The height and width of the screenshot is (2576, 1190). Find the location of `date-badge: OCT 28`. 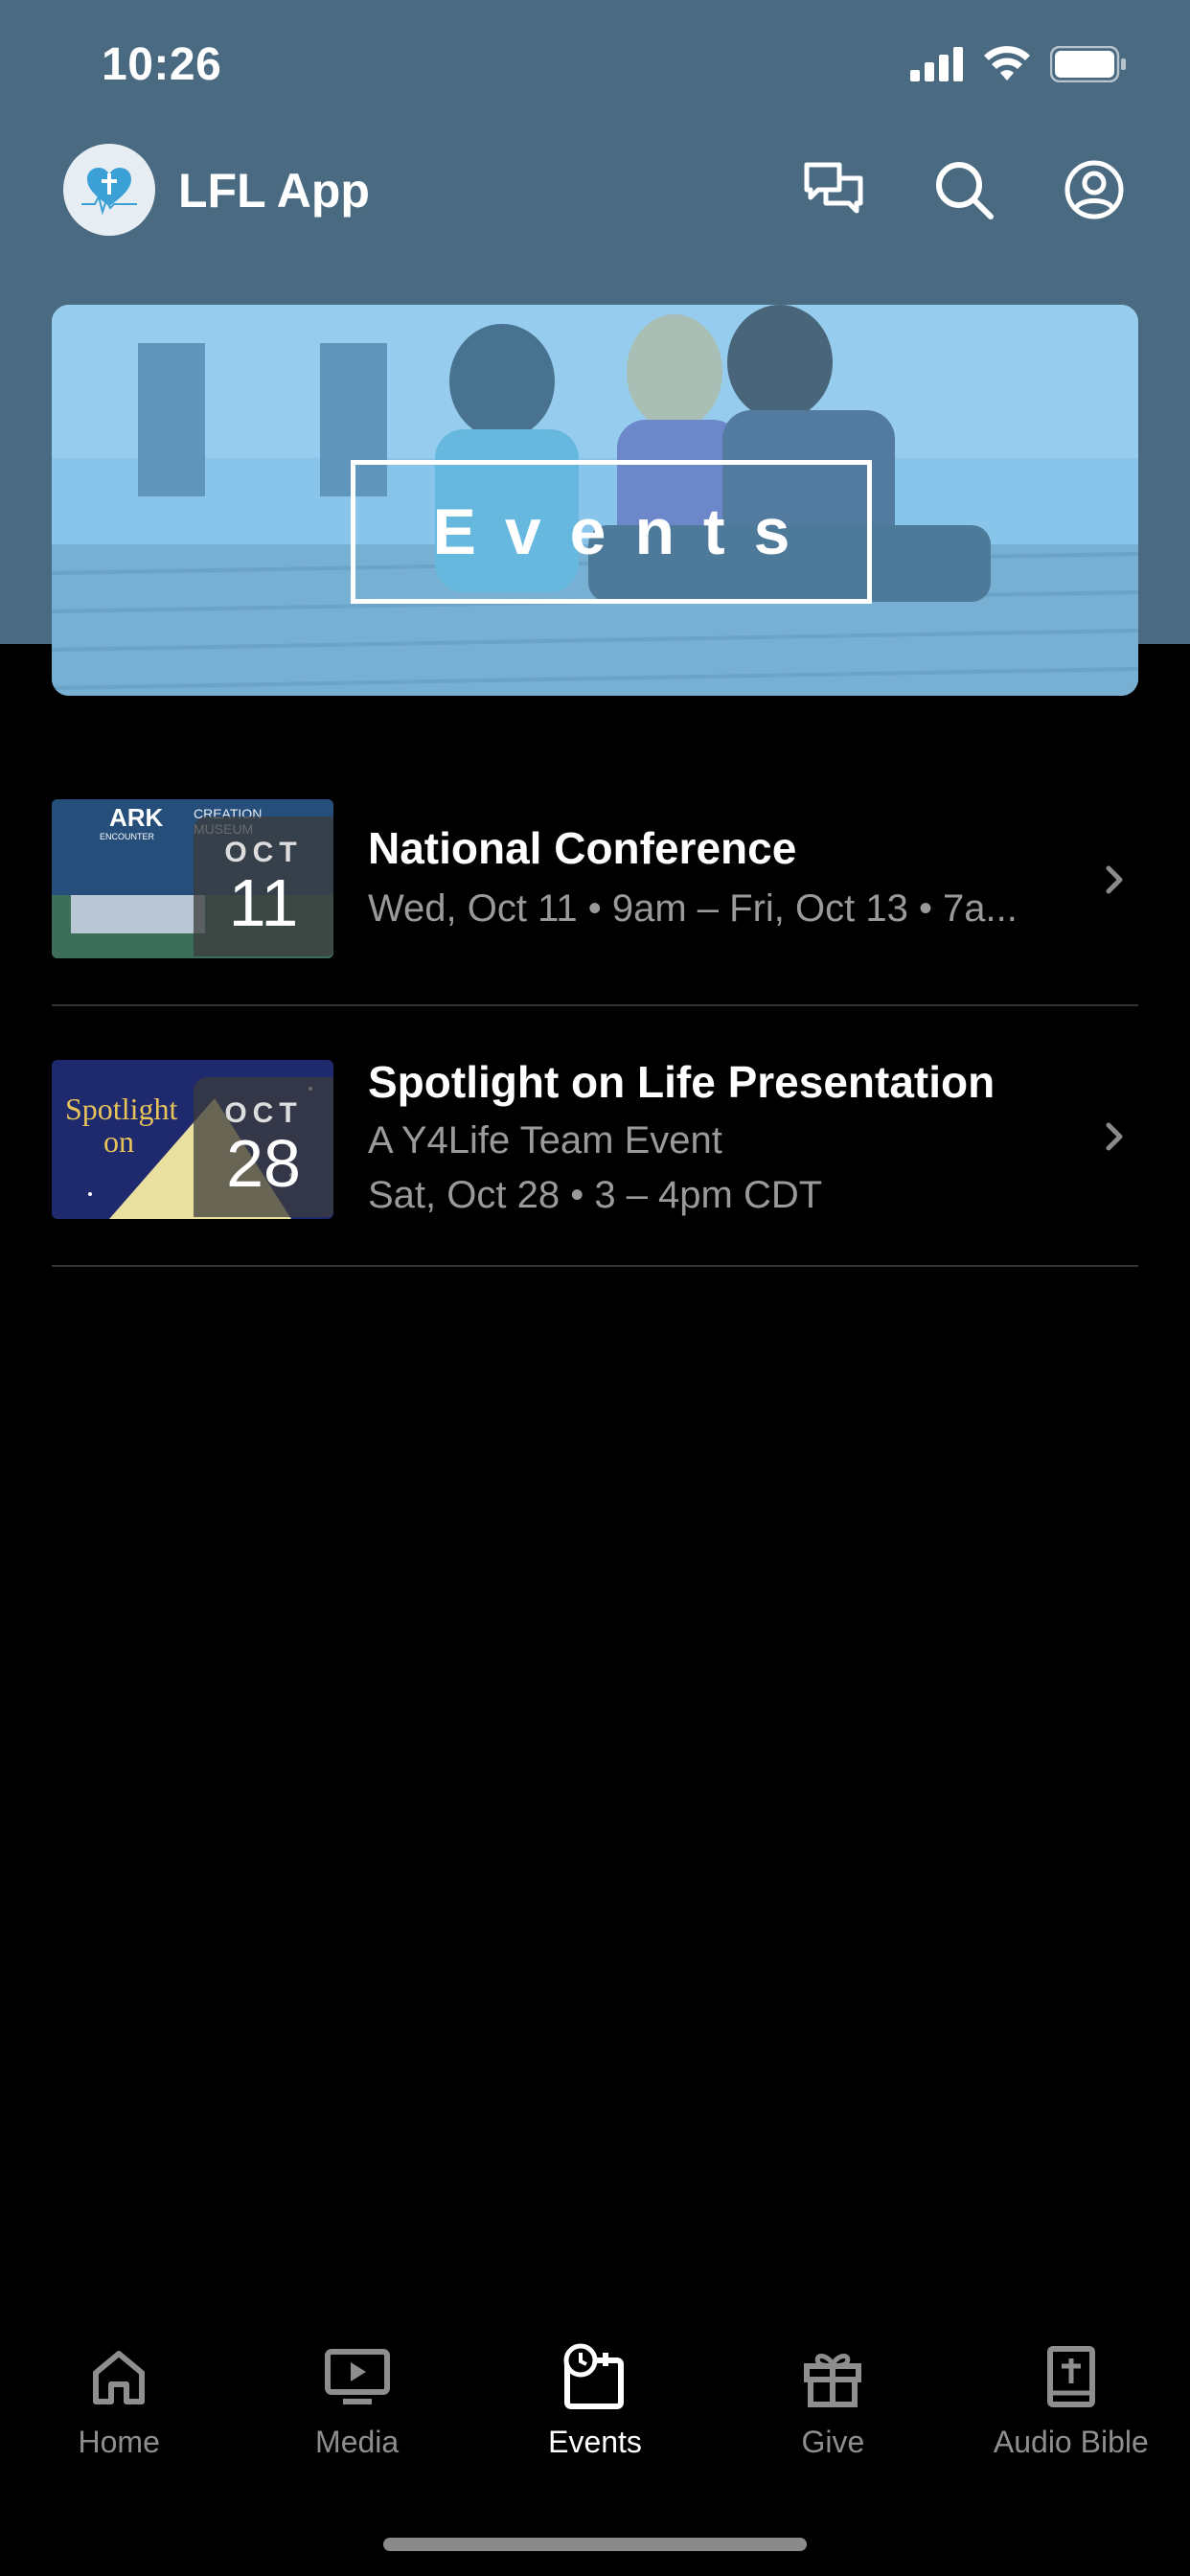

date-badge: OCT 28 is located at coordinates (264, 1147).